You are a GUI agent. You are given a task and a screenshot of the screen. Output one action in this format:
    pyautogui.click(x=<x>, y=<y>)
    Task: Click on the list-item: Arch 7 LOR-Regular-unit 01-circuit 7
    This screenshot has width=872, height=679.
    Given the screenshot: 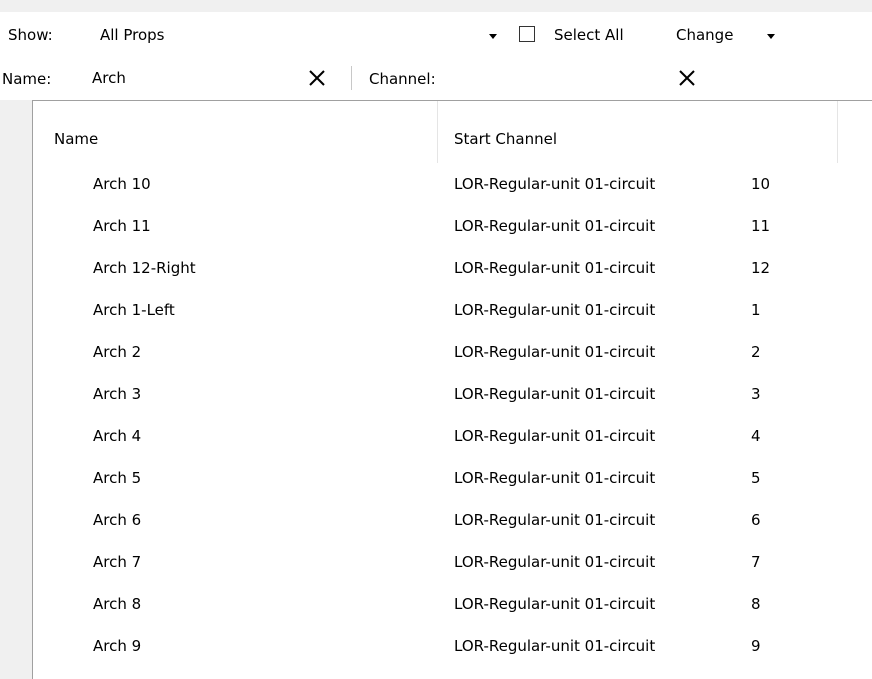 What is the action you would take?
    pyautogui.click(x=452, y=566)
    